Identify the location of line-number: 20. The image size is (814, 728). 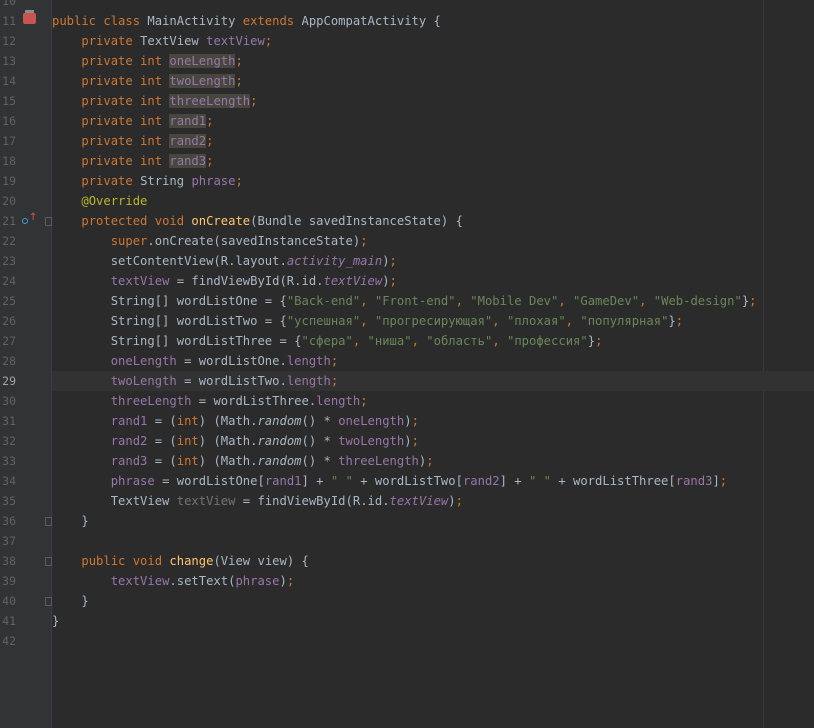
(8, 201).